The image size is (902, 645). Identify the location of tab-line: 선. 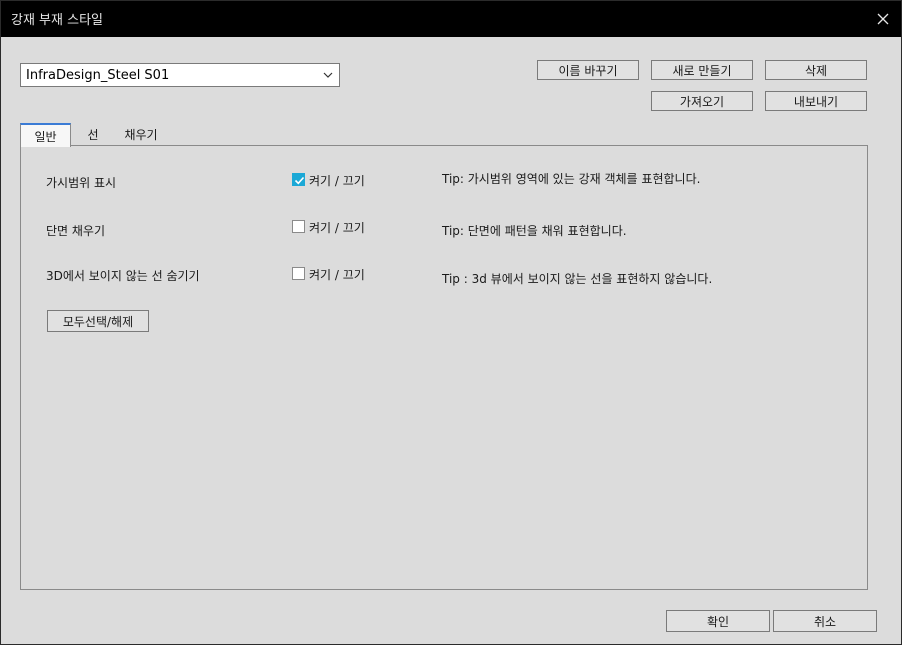
(93, 134).